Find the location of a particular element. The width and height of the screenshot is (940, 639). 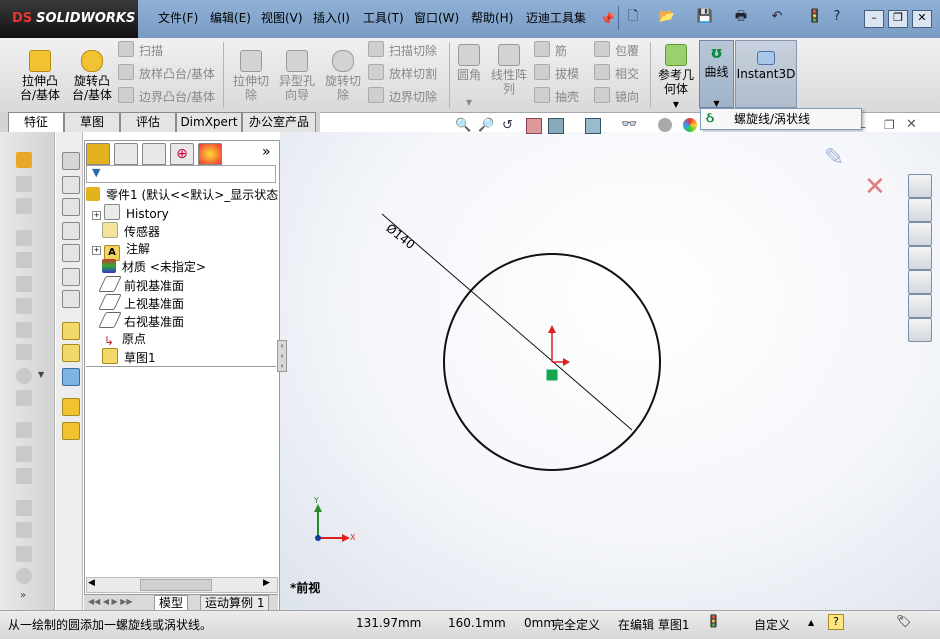

zoom-to-area-icon: 🔎 is located at coordinates (486, 125).